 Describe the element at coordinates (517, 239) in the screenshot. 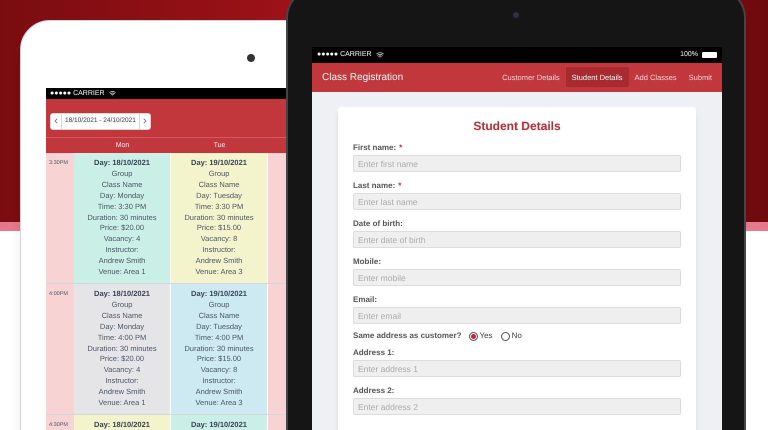

I see `text-field: Enter date of birth` at that location.